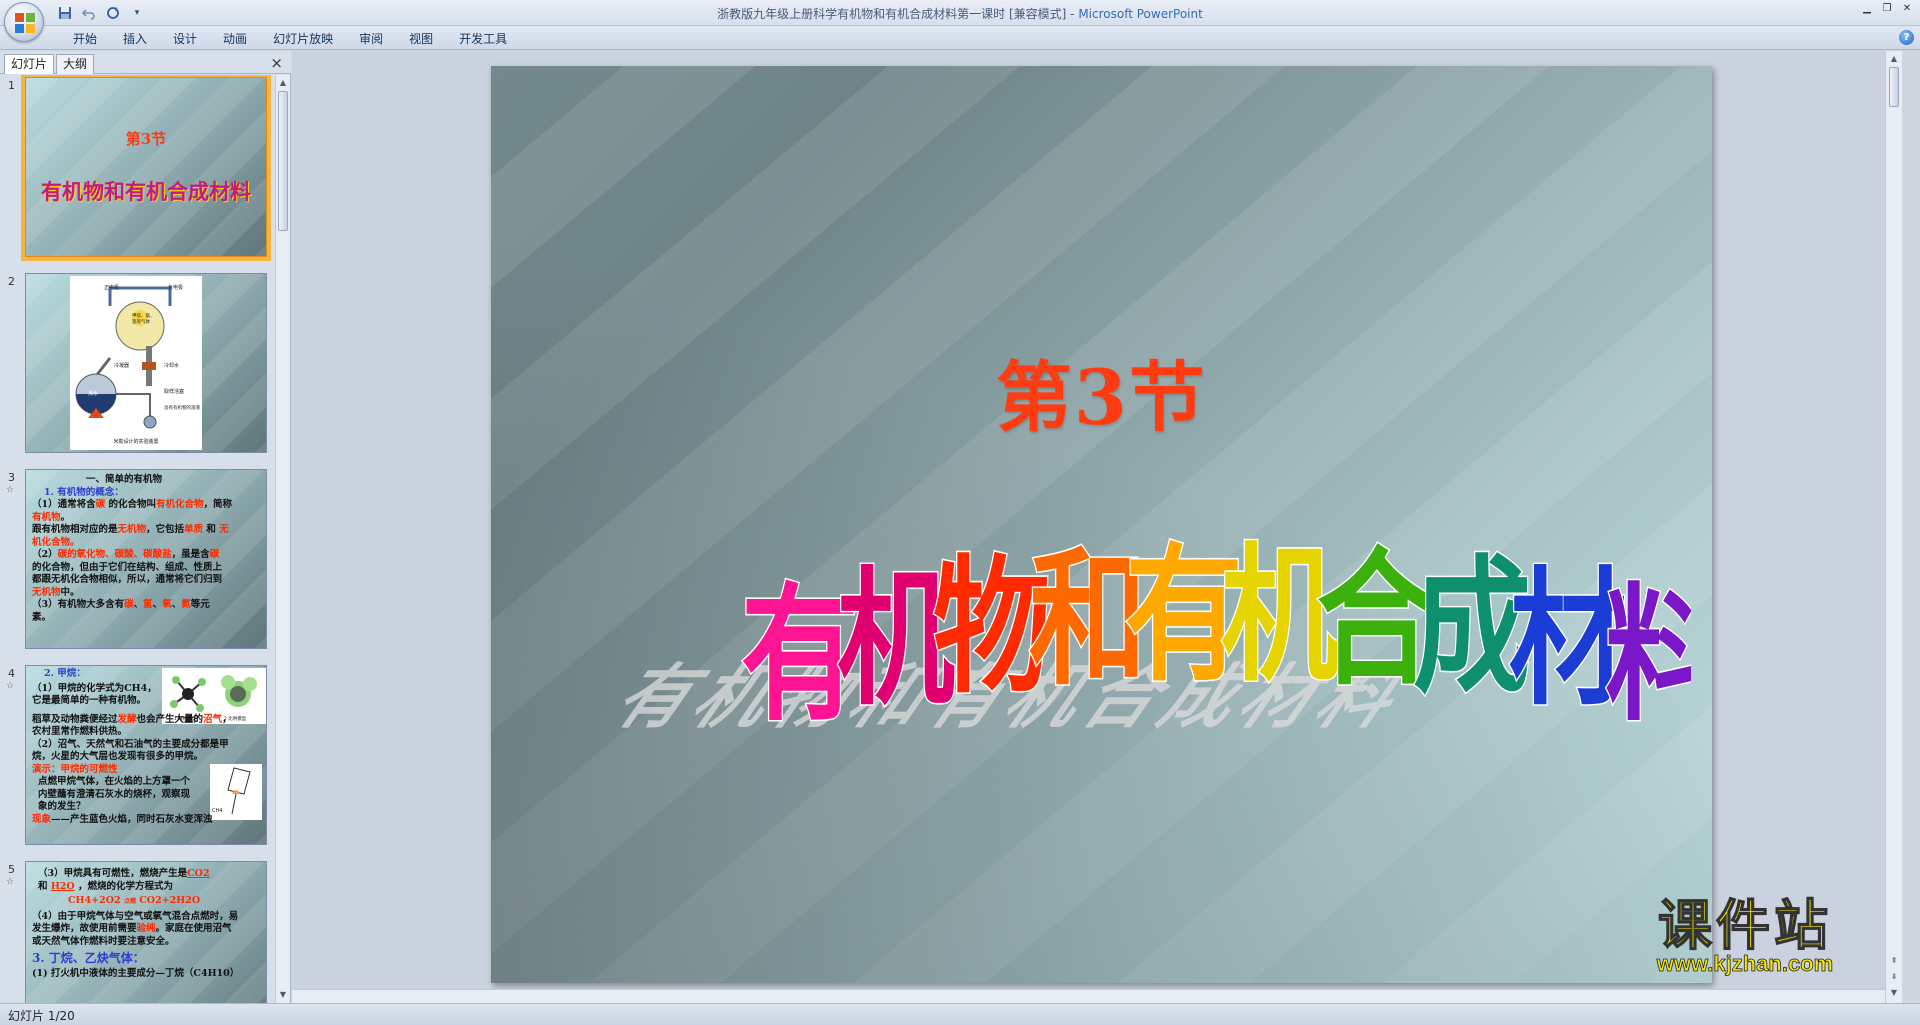 This screenshot has height=1025, width=1920. Describe the element at coordinates (126, 554) in the screenshot. I see `thumb-line: （2）碳的氧化物、碳酸、碳酸盐，虽是含碳` at that location.